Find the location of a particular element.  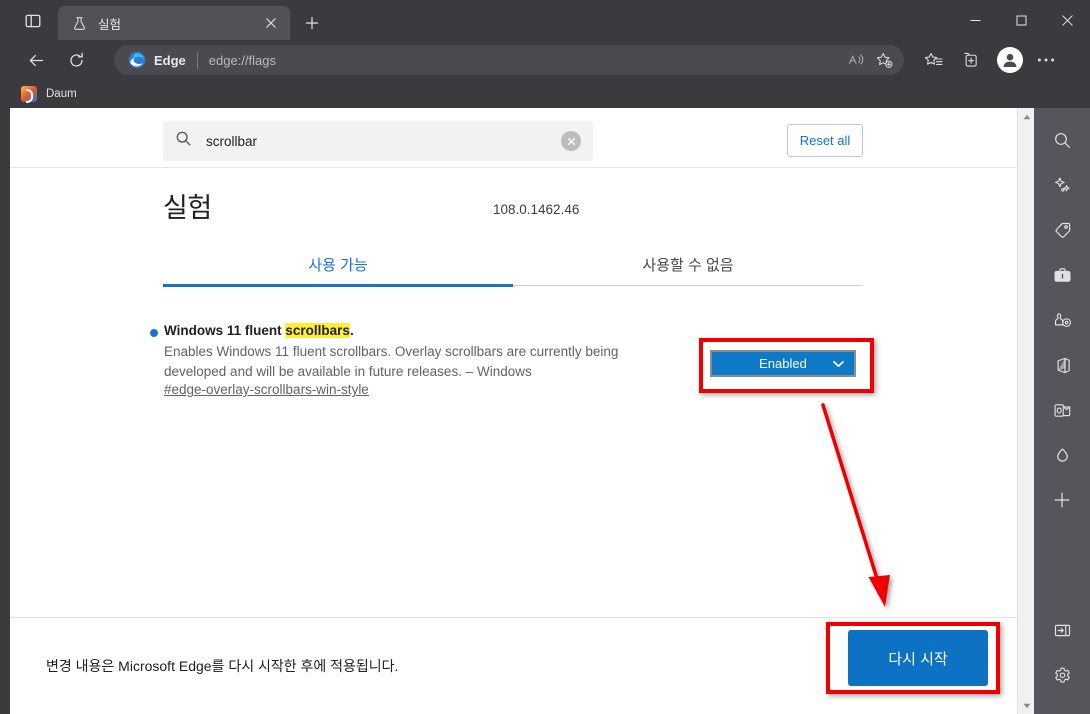

search-box is located at coordinates (378, 141).